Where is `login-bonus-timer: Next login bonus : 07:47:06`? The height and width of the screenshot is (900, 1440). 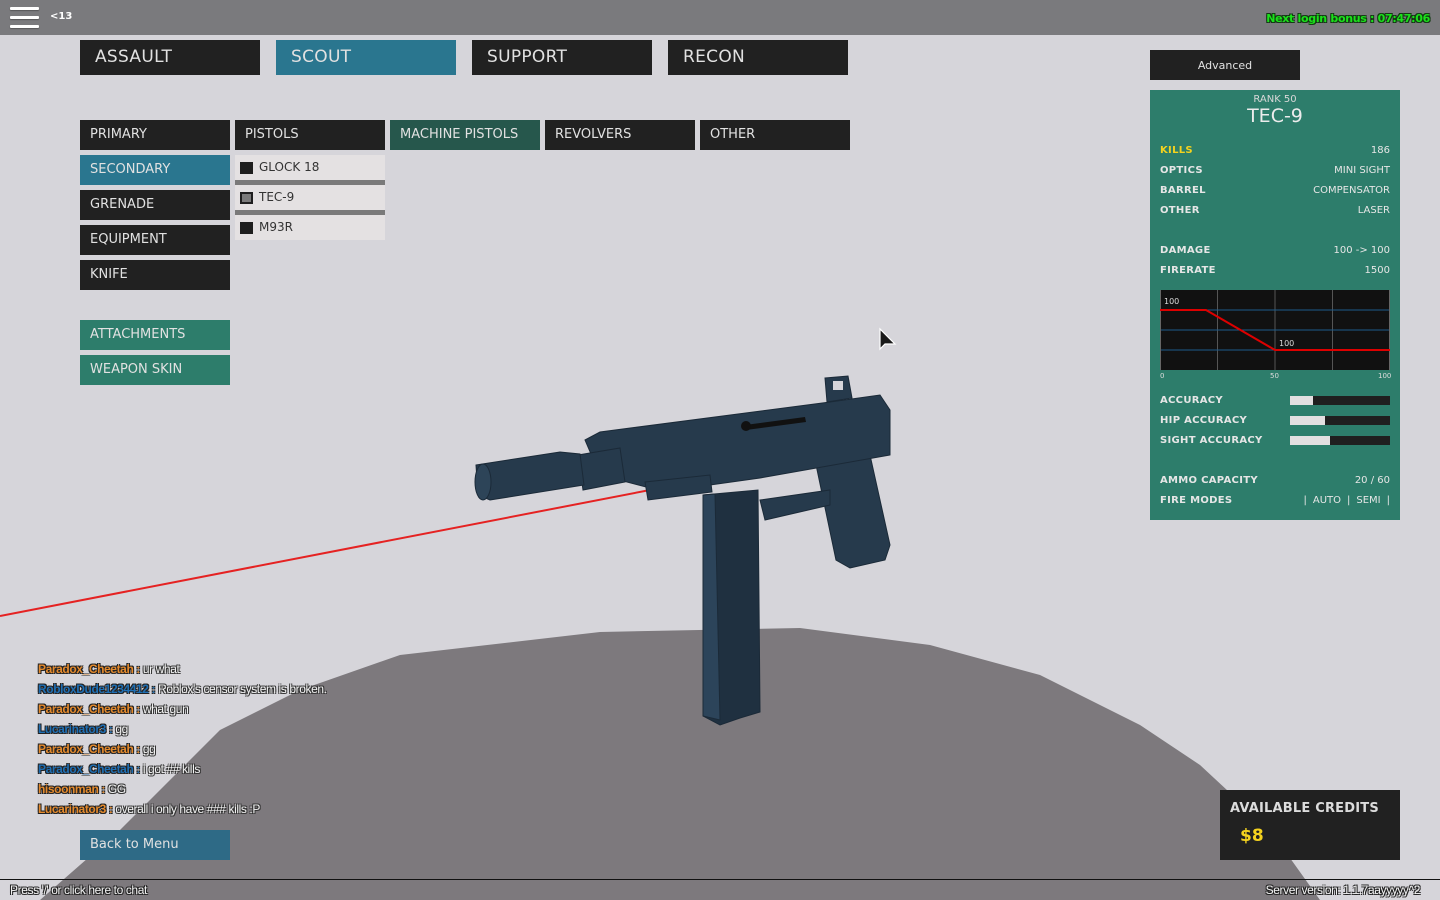 login-bonus-timer: Next login bonus : 07:47:06 is located at coordinates (1348, 18).